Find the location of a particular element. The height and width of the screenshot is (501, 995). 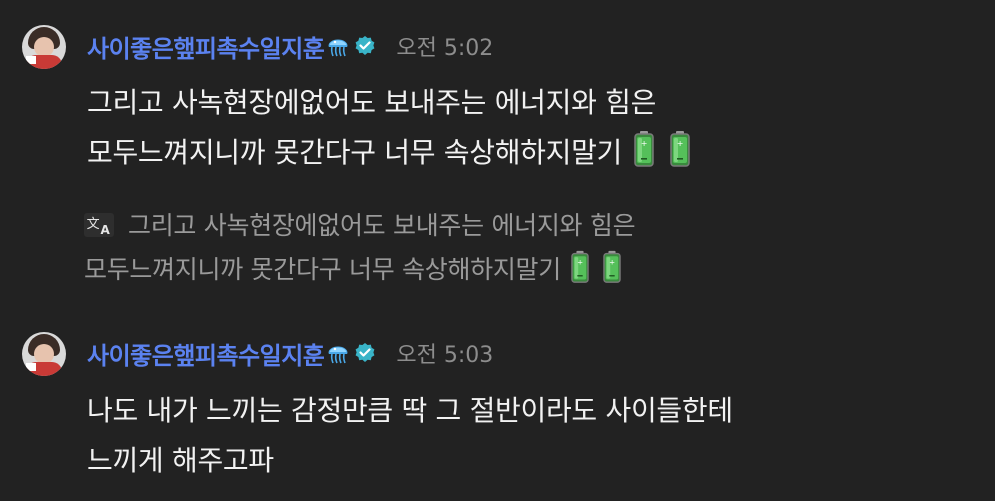

svg-text: 文 is located at coordinates (93, 224).